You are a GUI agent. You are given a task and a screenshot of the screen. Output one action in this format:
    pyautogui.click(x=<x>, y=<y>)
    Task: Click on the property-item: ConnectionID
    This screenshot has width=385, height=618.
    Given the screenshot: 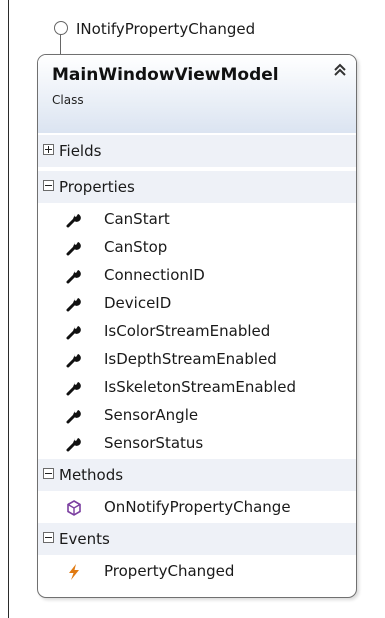 What is the action you would take?
    pyautogui.click(x=197, y=275)
    